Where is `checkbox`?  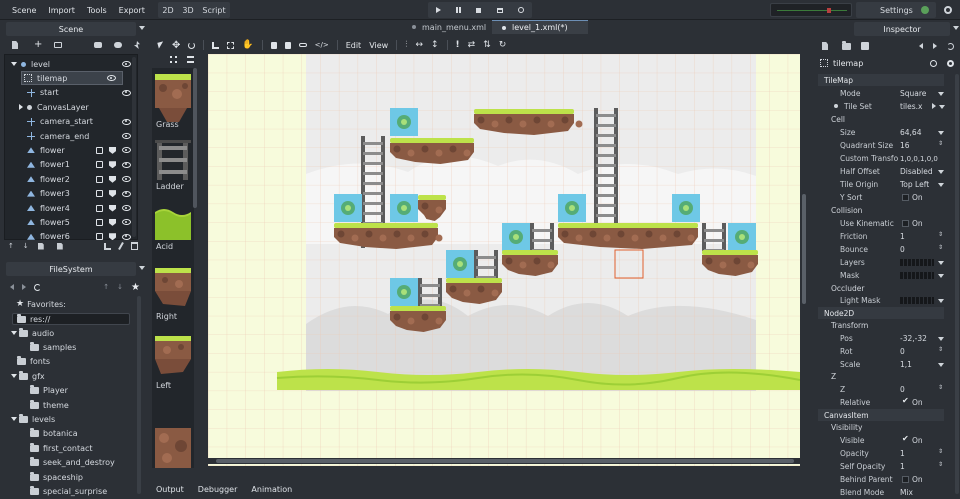
checkbox is located at coordinates (905, 223).